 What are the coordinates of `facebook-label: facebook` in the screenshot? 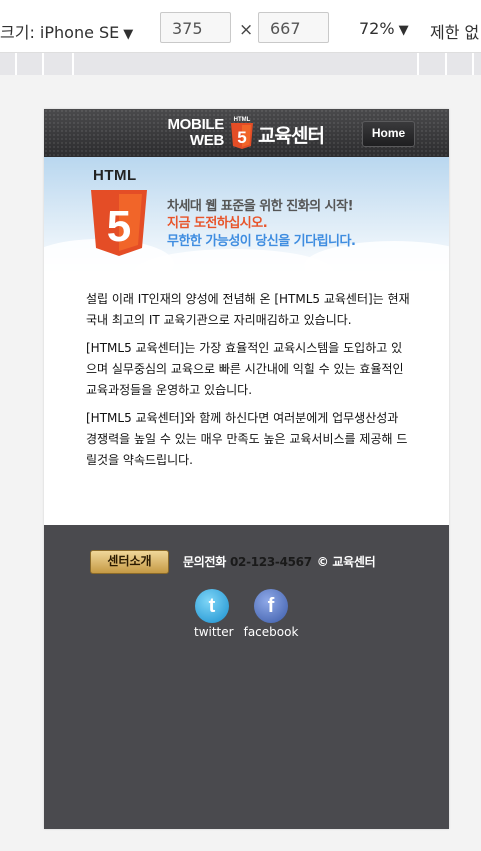 It's located at (271, 632).